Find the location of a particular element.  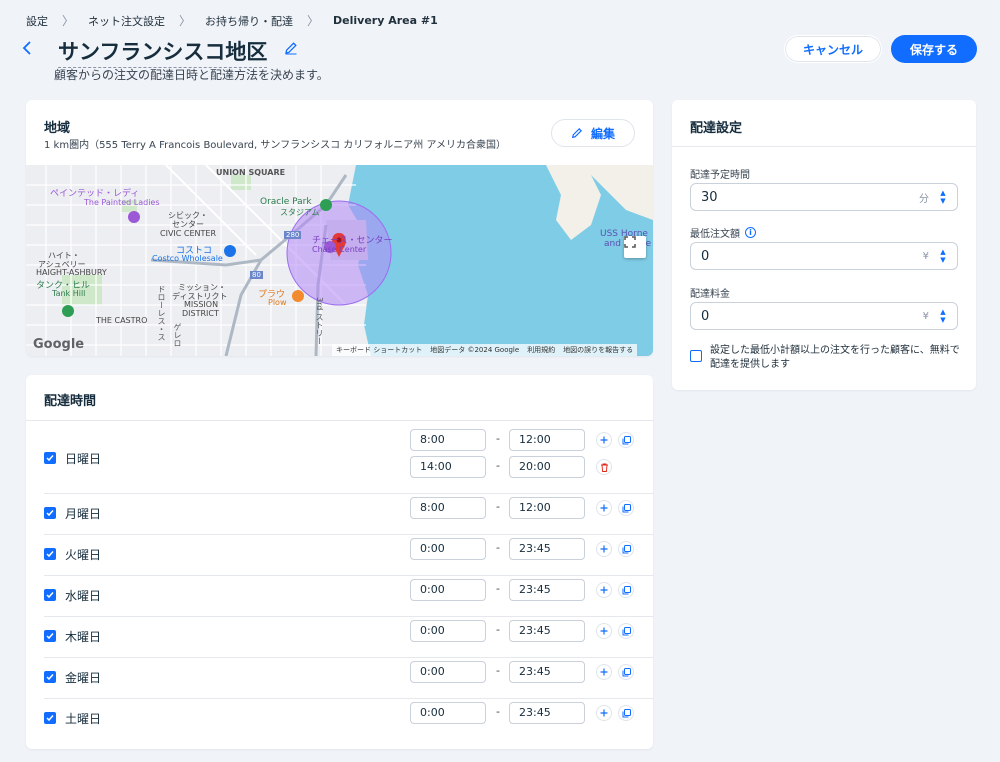

map-label-oracle-park-ja: スタジアム is located at coordinates (300, 212).